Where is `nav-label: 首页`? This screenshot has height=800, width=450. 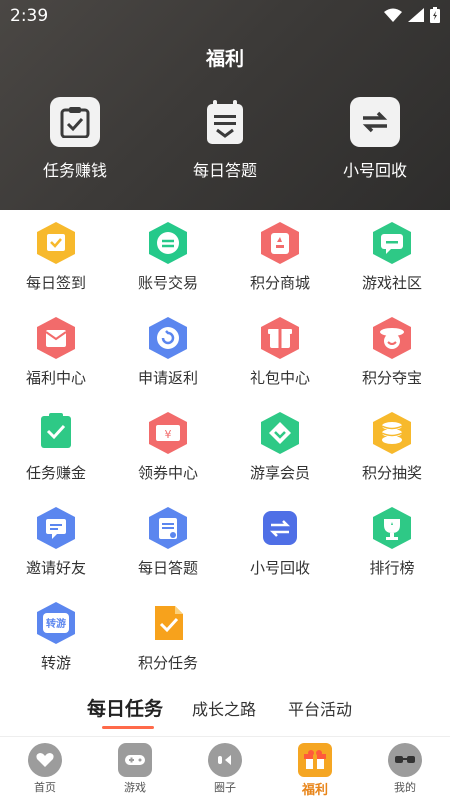 nav-label: 首页 is located at coordinates (45, 787).